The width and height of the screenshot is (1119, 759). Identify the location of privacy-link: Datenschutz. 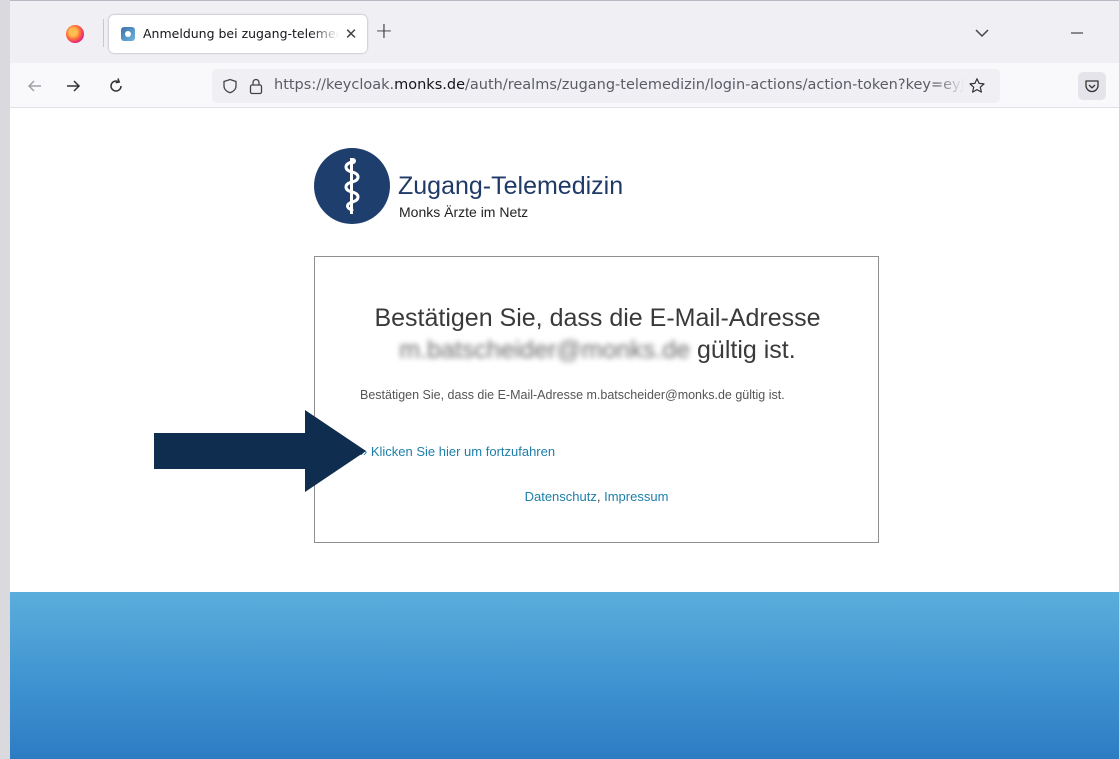
(561, 496).